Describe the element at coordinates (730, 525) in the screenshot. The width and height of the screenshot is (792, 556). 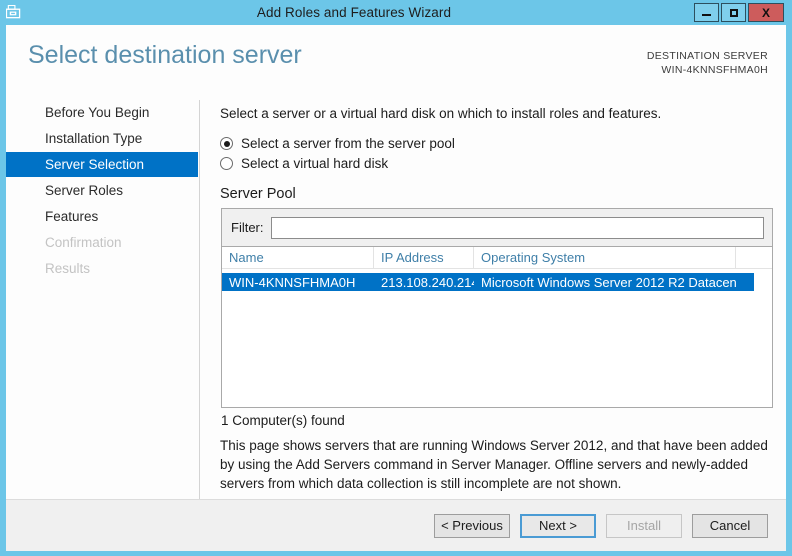
I see `cancel-button: Cancel` at that location.